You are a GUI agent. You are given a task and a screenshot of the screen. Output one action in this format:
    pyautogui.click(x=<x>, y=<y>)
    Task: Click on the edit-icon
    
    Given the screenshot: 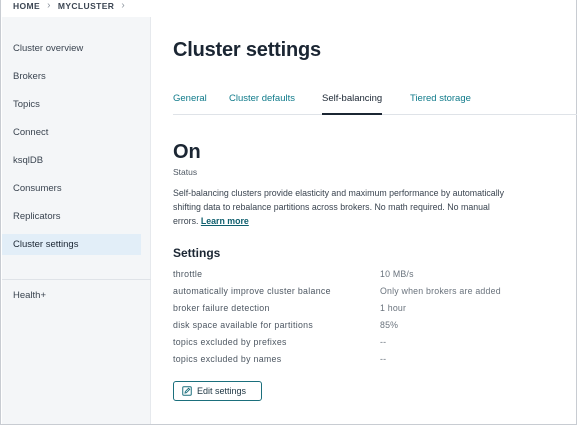 What is the action you would take?
    pyautogui.click(x=187, y=391)
    